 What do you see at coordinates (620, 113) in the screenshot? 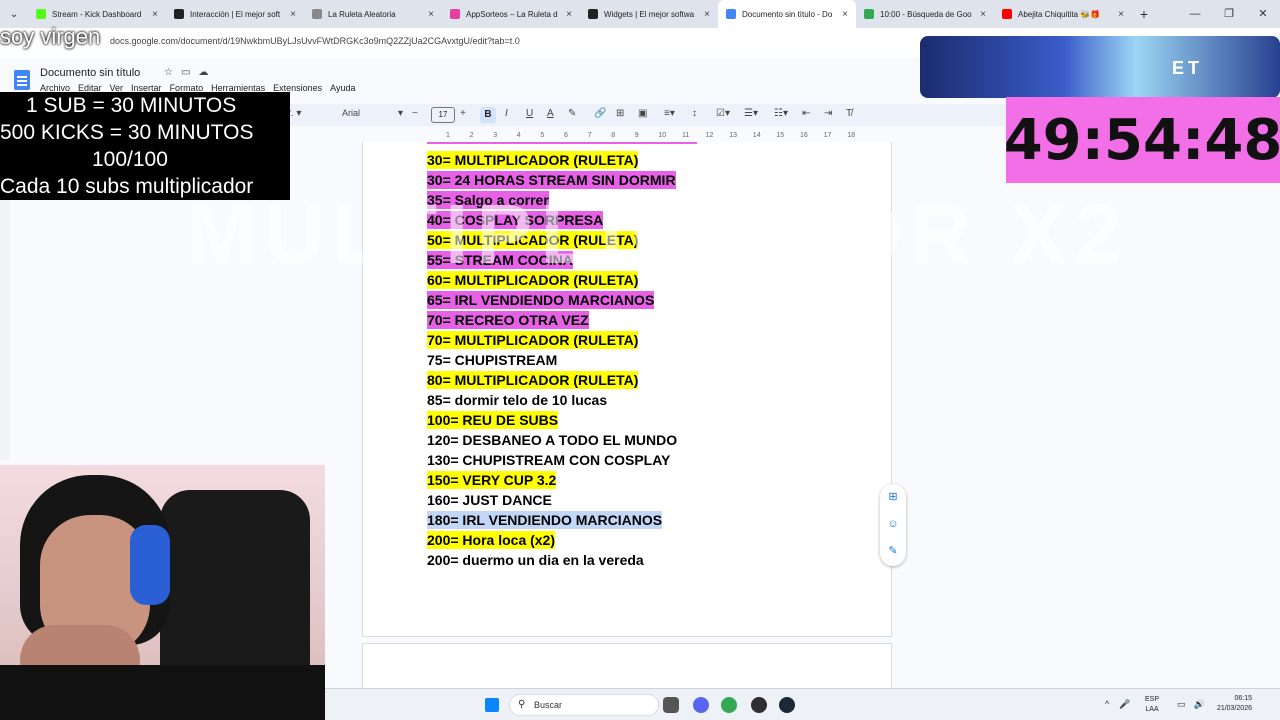
I see `comment-icon: ⊞` at bounding box center [620, 113].